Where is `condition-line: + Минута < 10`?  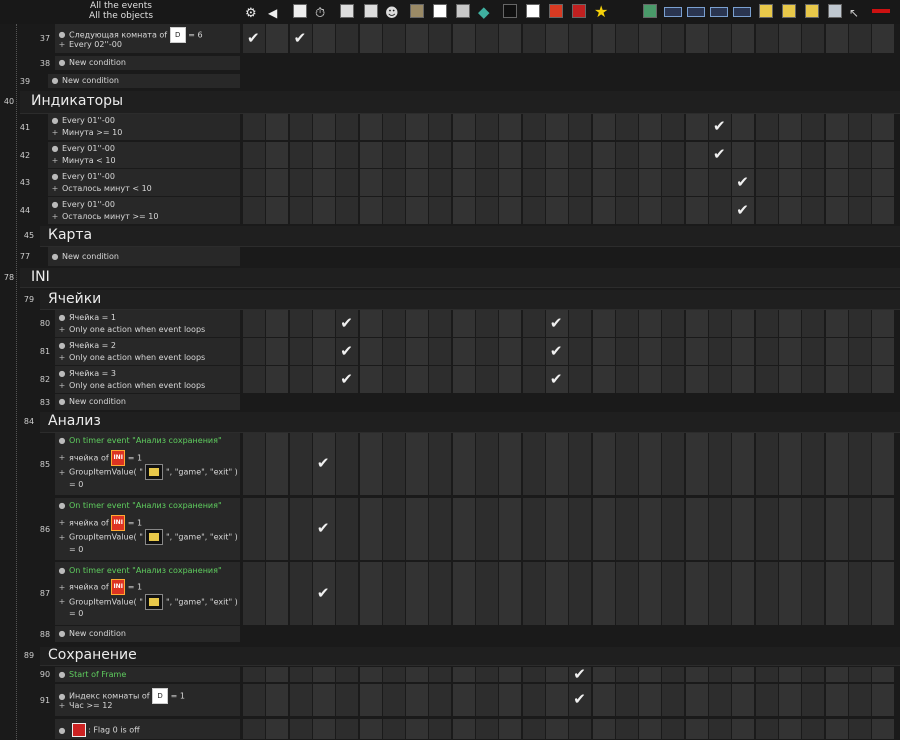
condition-line: + Минута < 10 is located at coordinates (140, 161).